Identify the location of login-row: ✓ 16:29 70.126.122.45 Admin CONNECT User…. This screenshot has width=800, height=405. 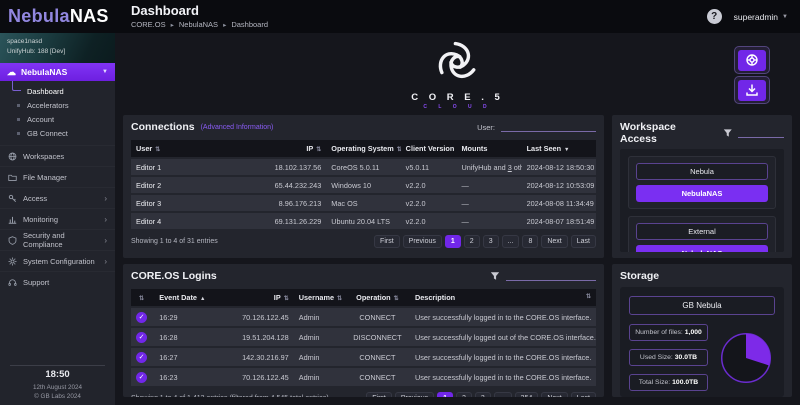
(363, 317).